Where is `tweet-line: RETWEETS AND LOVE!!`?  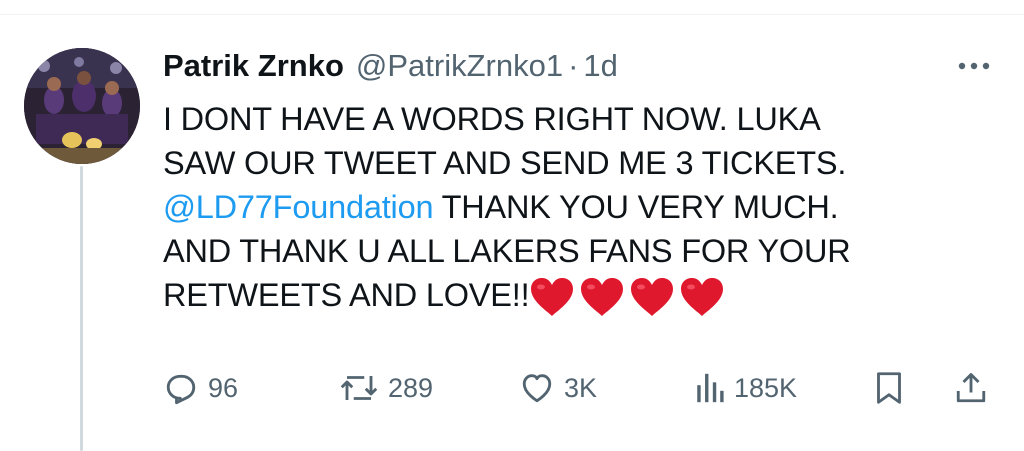
tweet-line: RETWEETS AND LOVE!! is located at coordinates (583, 295).